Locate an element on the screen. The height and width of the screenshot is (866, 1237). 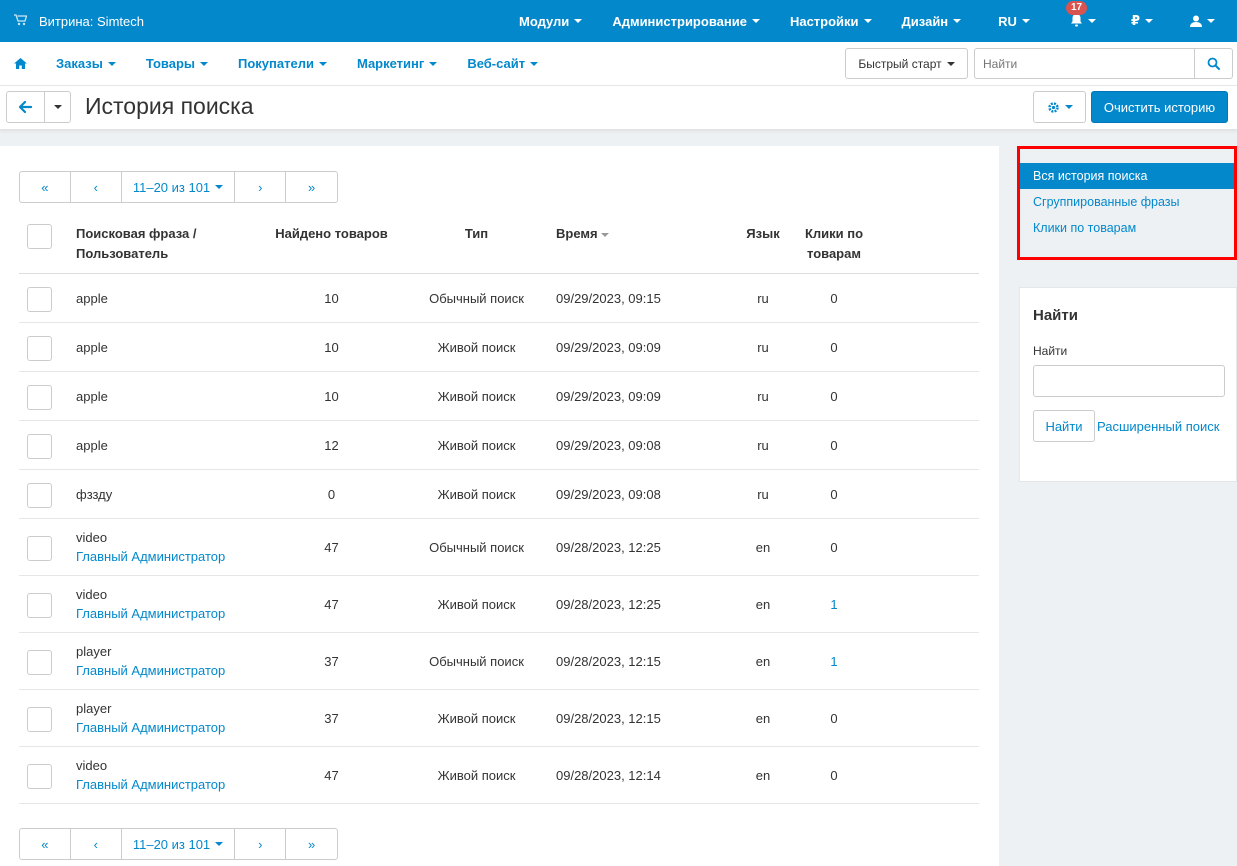
sort-desc-icon is located at coordinates (604, 234).